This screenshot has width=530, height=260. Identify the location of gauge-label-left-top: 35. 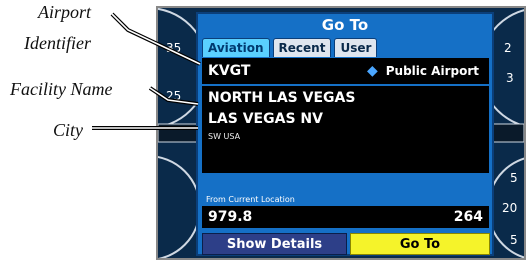
(173, 48).